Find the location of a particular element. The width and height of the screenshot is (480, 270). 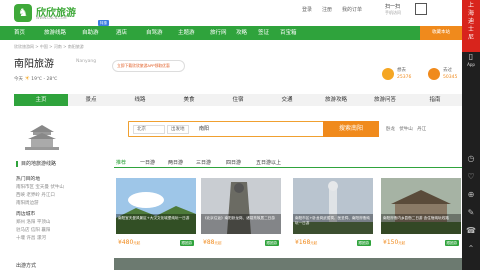

nav-guides: 攻略 is located at coordinates (241, 33).